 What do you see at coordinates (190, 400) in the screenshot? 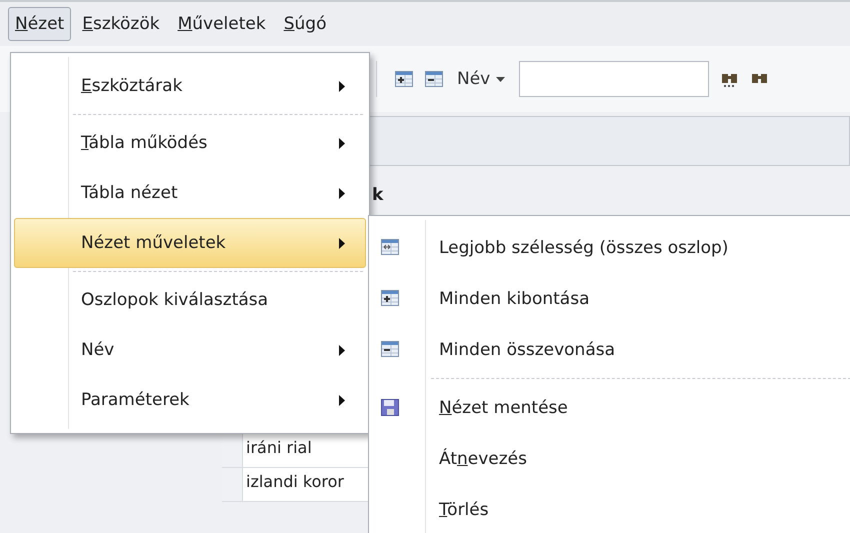
I see `menu-item: Paraméterek` at bounding box center [190, 400].